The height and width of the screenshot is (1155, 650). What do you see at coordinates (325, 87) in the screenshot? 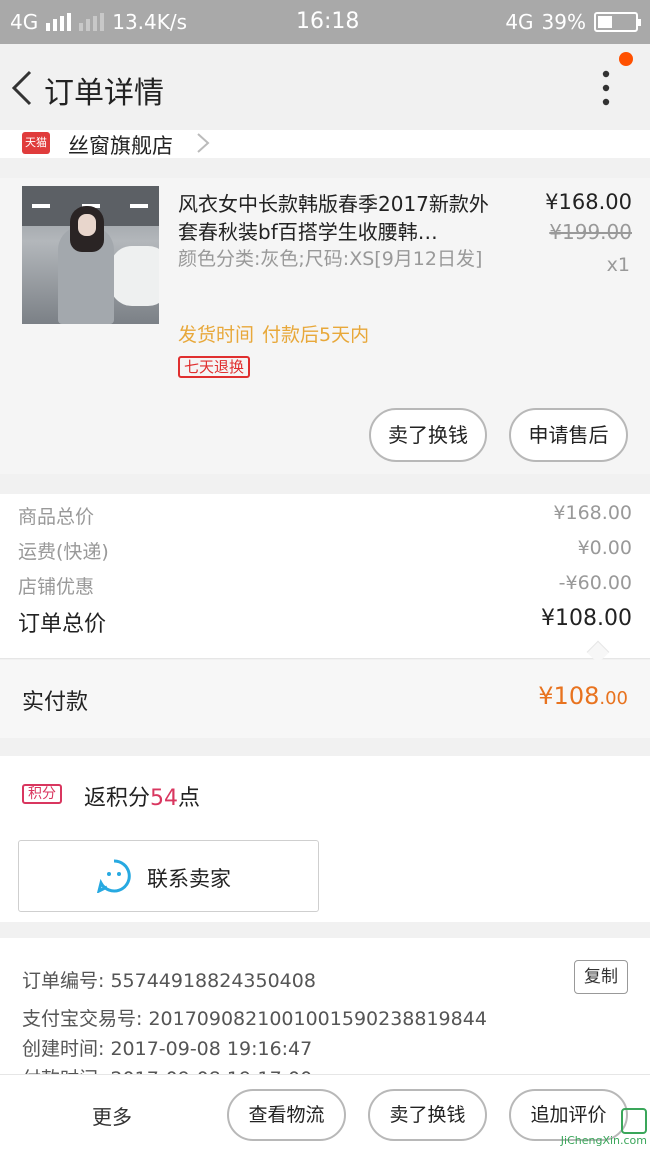
I see `nav-bar: 订单详情` at bounding box center [325, 87].